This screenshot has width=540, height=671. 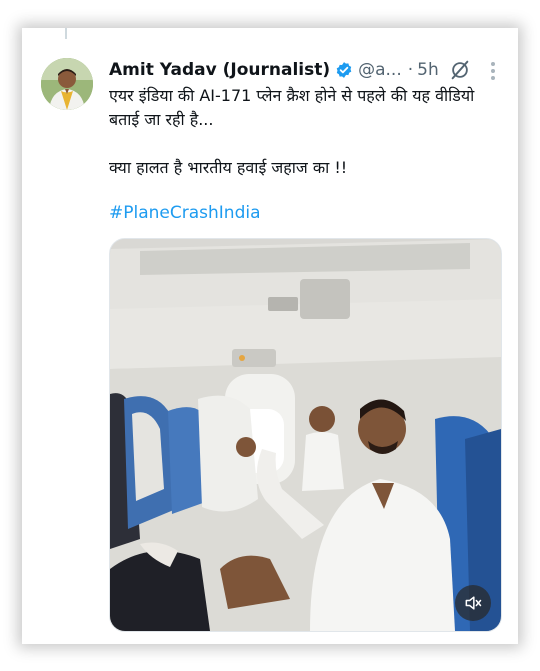 I want to click on avatar-image, so click(x=67, y=84).